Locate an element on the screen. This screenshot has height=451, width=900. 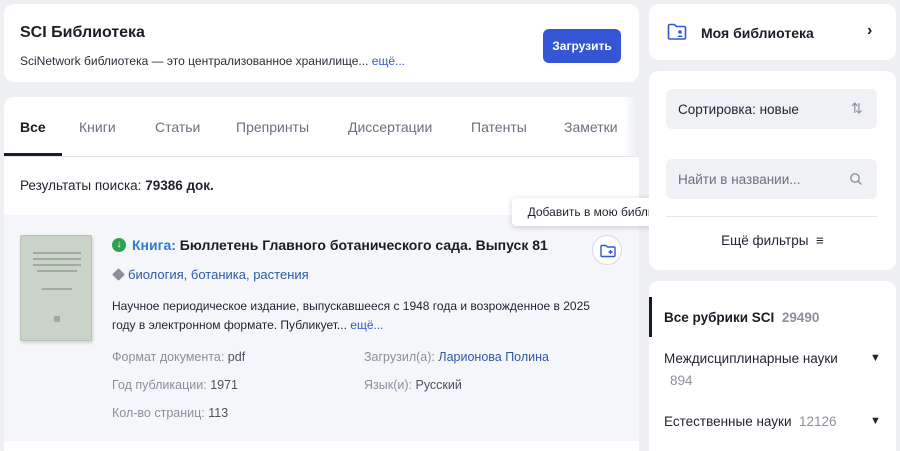
tag-link: ботаника is located at coordinates (218, 274).